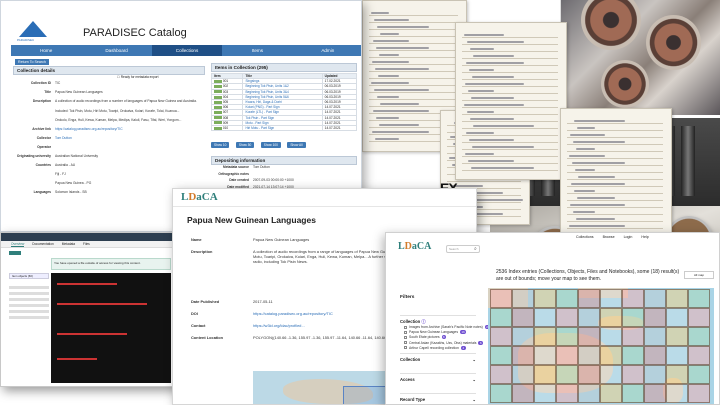 This screenshot has height=405, width=720. I want to click on tab-overview: Overview, so click(18, 244).